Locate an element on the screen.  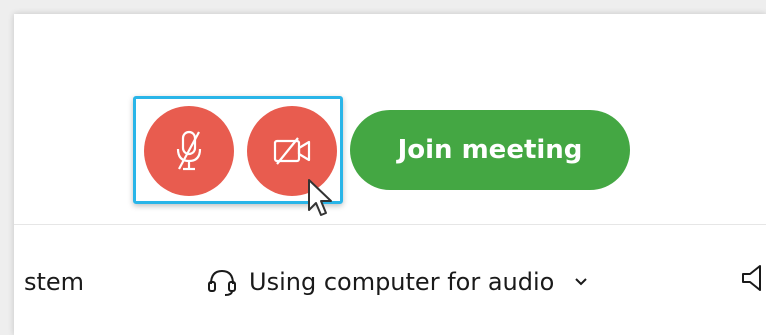
speaker-icon is located at coordinates (751, 278).